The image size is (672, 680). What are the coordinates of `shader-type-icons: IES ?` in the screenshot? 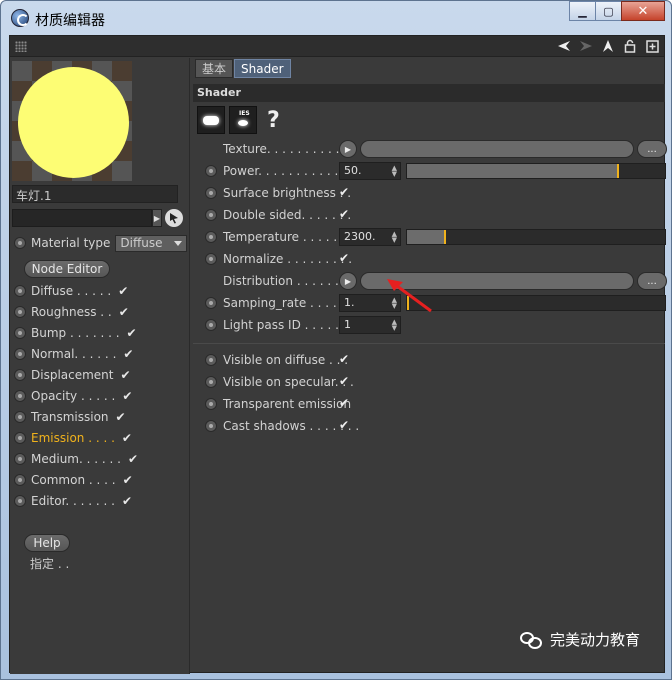 It's located at (238, 120).